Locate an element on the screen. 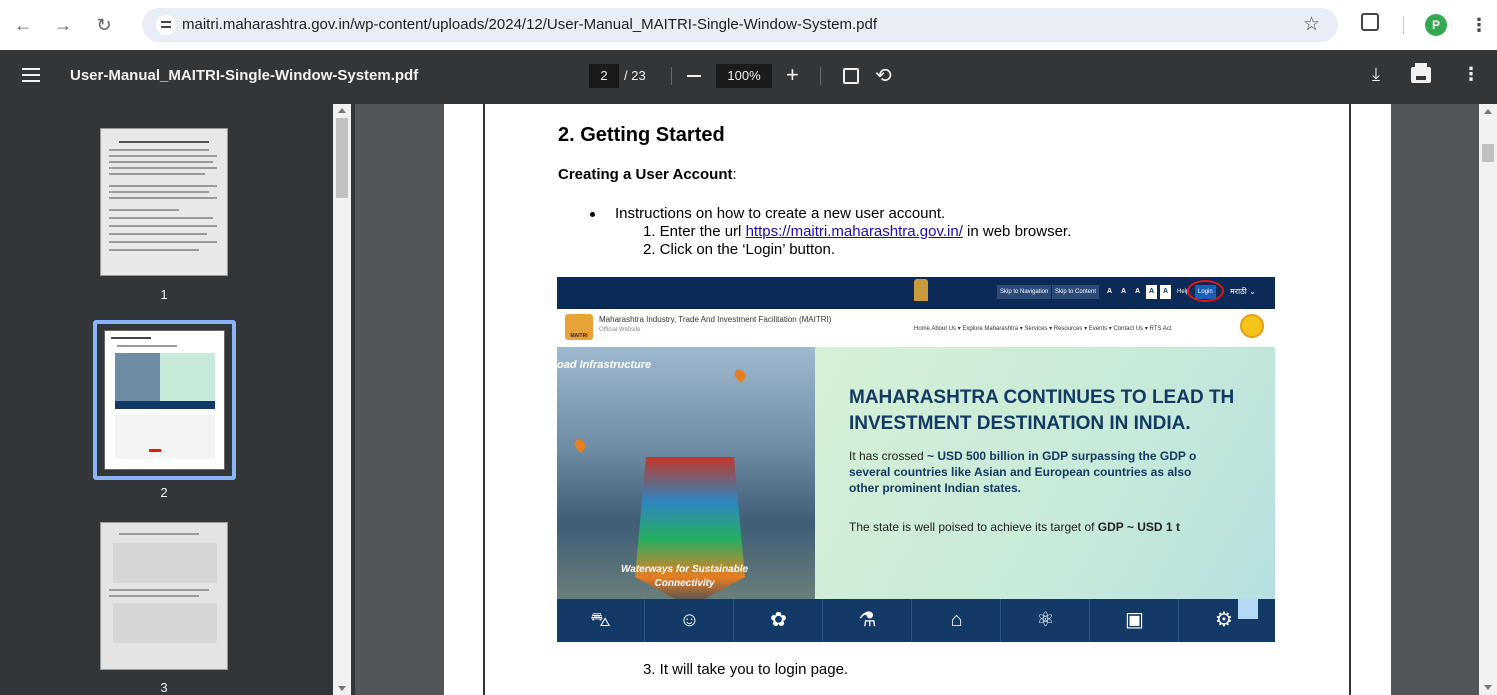 The image size is (1497, 695). hero-p1-a: It has crossed is located at coordinates (888, 456).